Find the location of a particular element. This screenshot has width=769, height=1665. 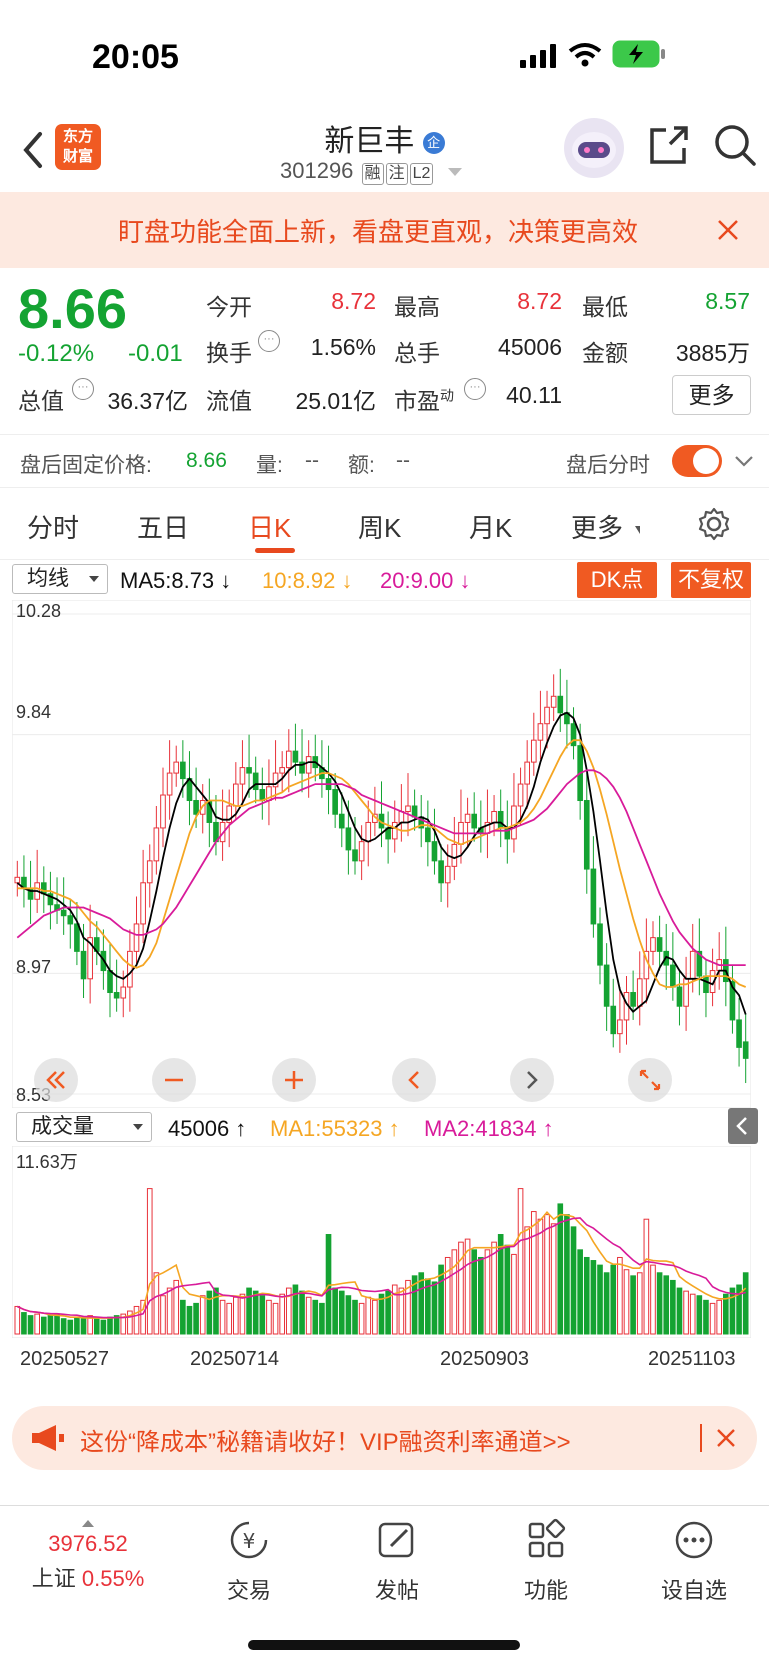

nav-post-label: 发帖 is located at coordinates (396, 1590).